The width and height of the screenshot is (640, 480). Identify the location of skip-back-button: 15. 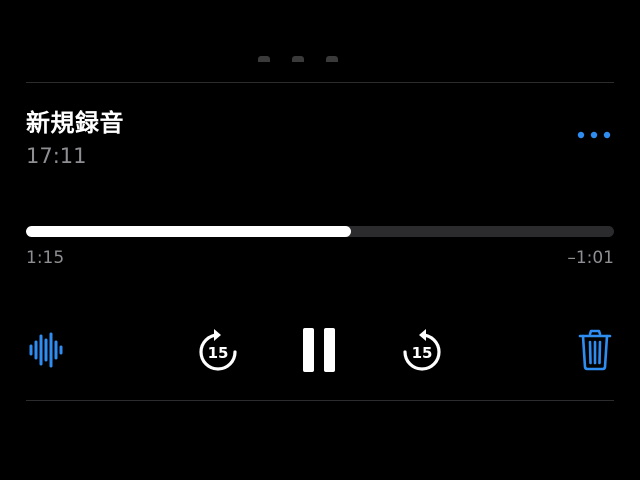
(218, 351).